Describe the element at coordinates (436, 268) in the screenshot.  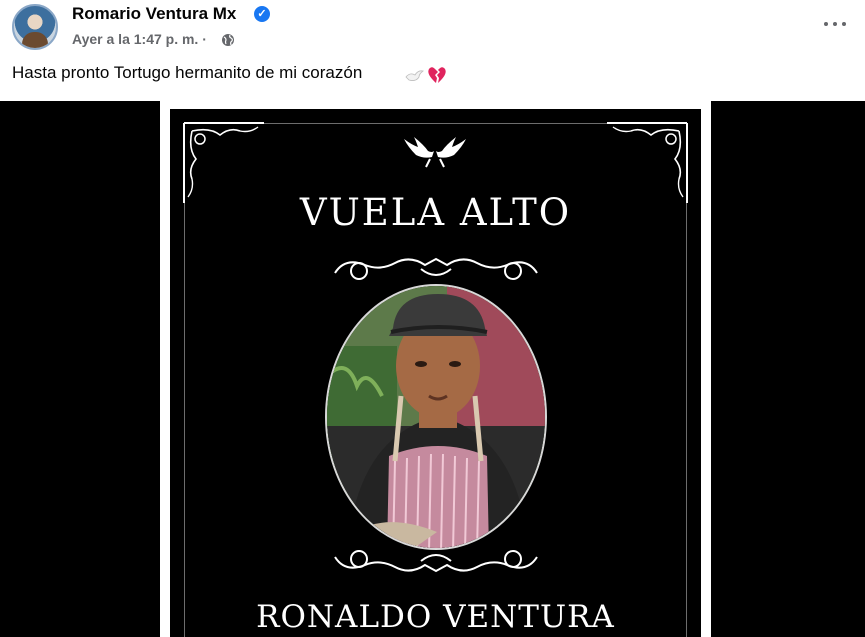
I see `top-flourish-icon` at that location.